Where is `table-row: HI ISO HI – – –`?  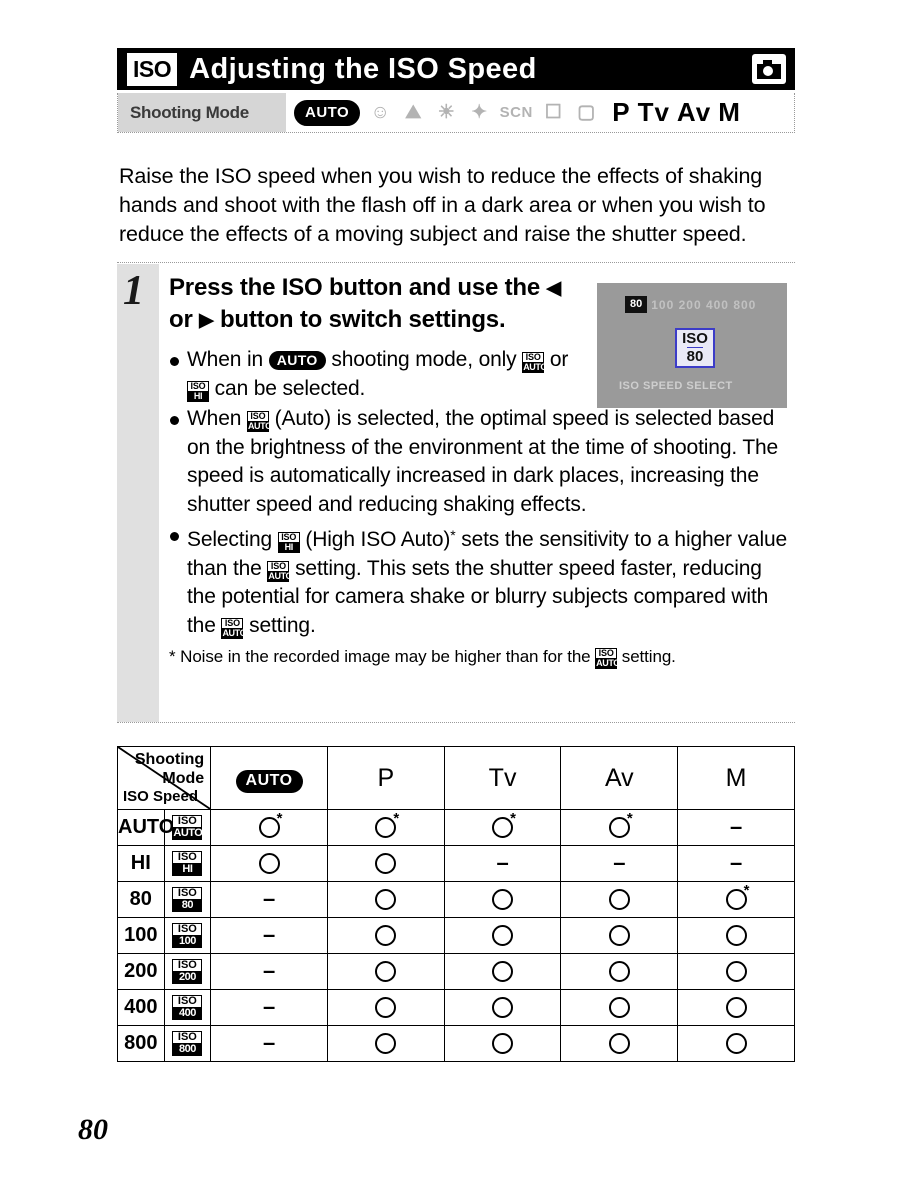
table-row: HI ISO HI – – – is located at coordinates (456, 863).